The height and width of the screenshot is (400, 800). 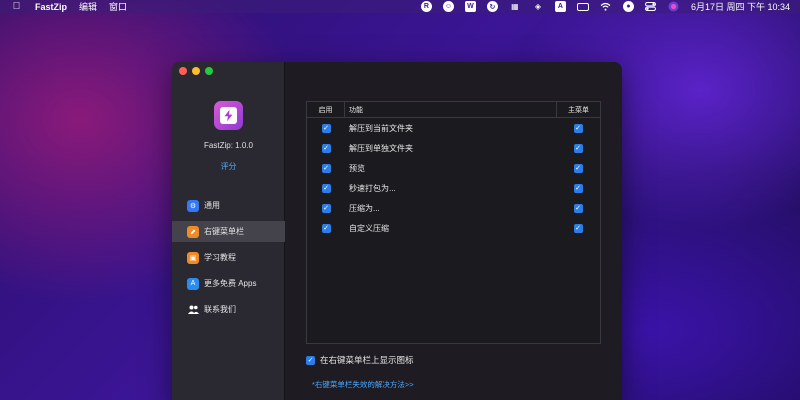 What do you see at coordinates (310, 360) in the screenshot?
I see `show-icon-checkbox: ✓` at bounding box center [310, 360].